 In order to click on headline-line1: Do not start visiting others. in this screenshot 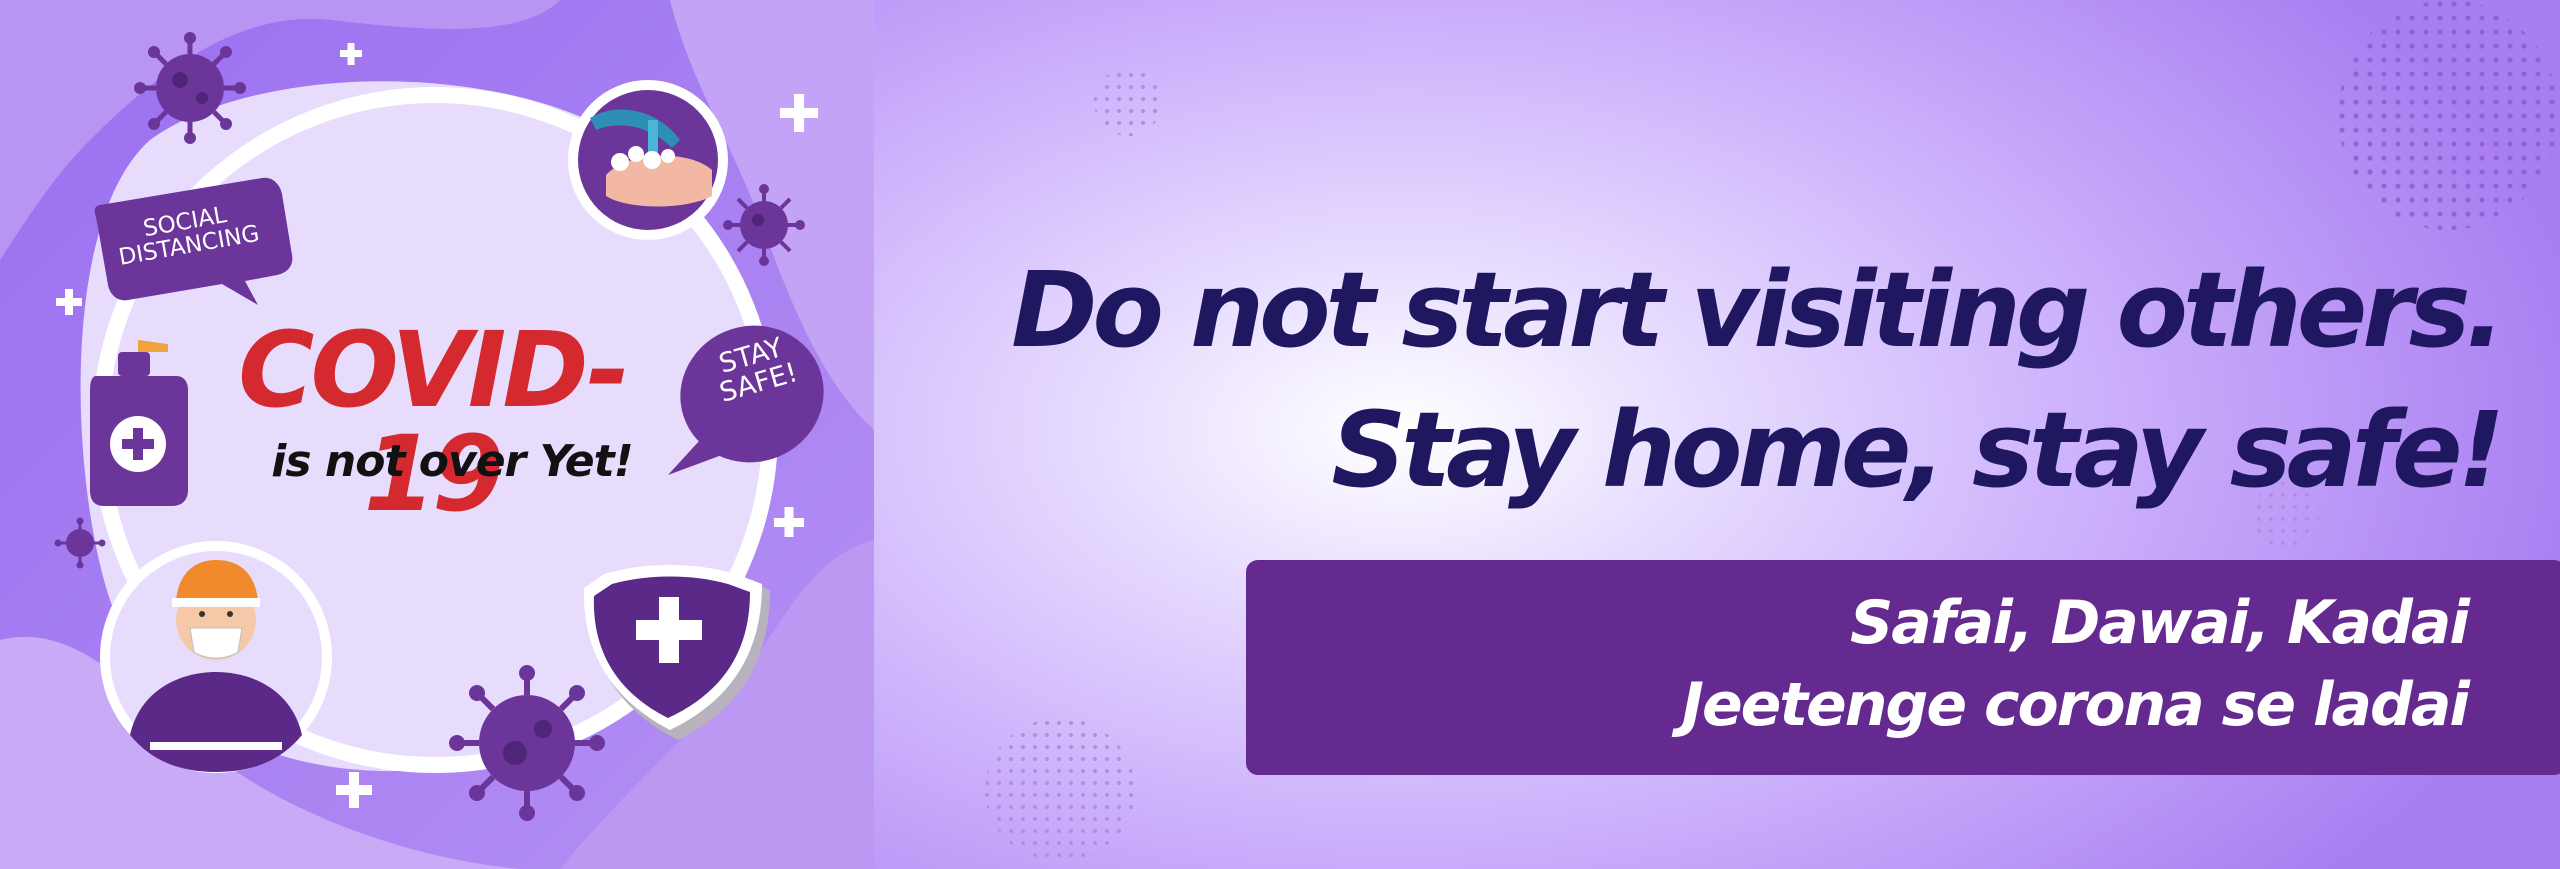, I will do `click(1758, 310)`.